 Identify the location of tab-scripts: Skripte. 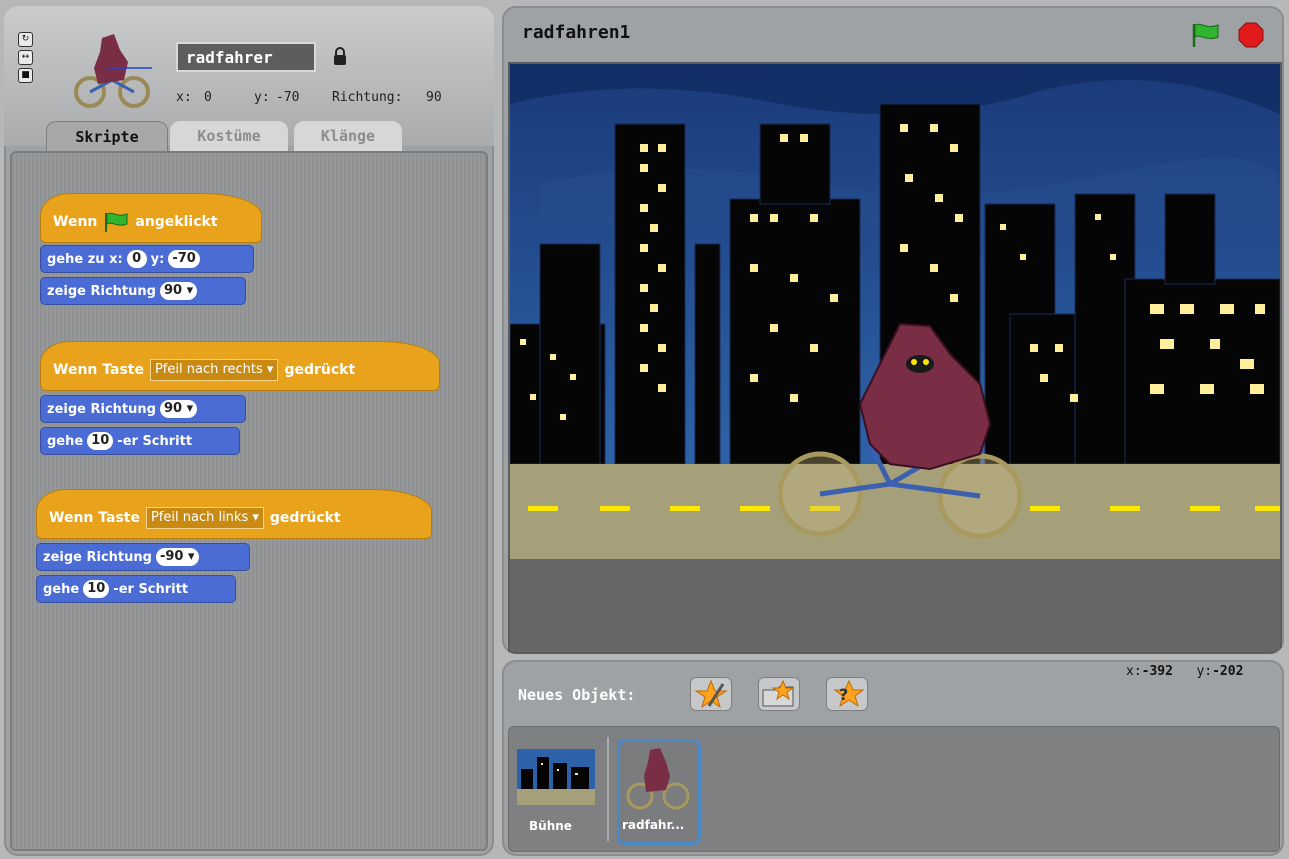
(107, 136).